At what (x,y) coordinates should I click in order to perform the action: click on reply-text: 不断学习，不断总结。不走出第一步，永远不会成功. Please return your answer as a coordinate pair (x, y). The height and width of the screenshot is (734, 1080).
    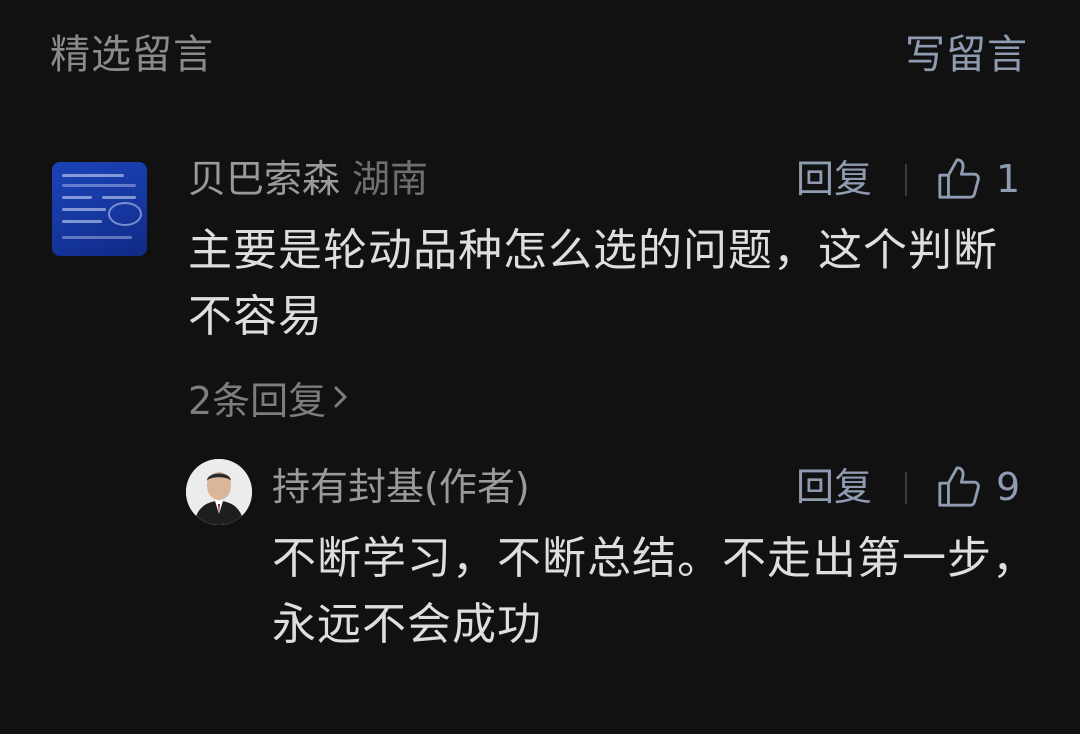
    Looking at the image, I should click on (654, 591).